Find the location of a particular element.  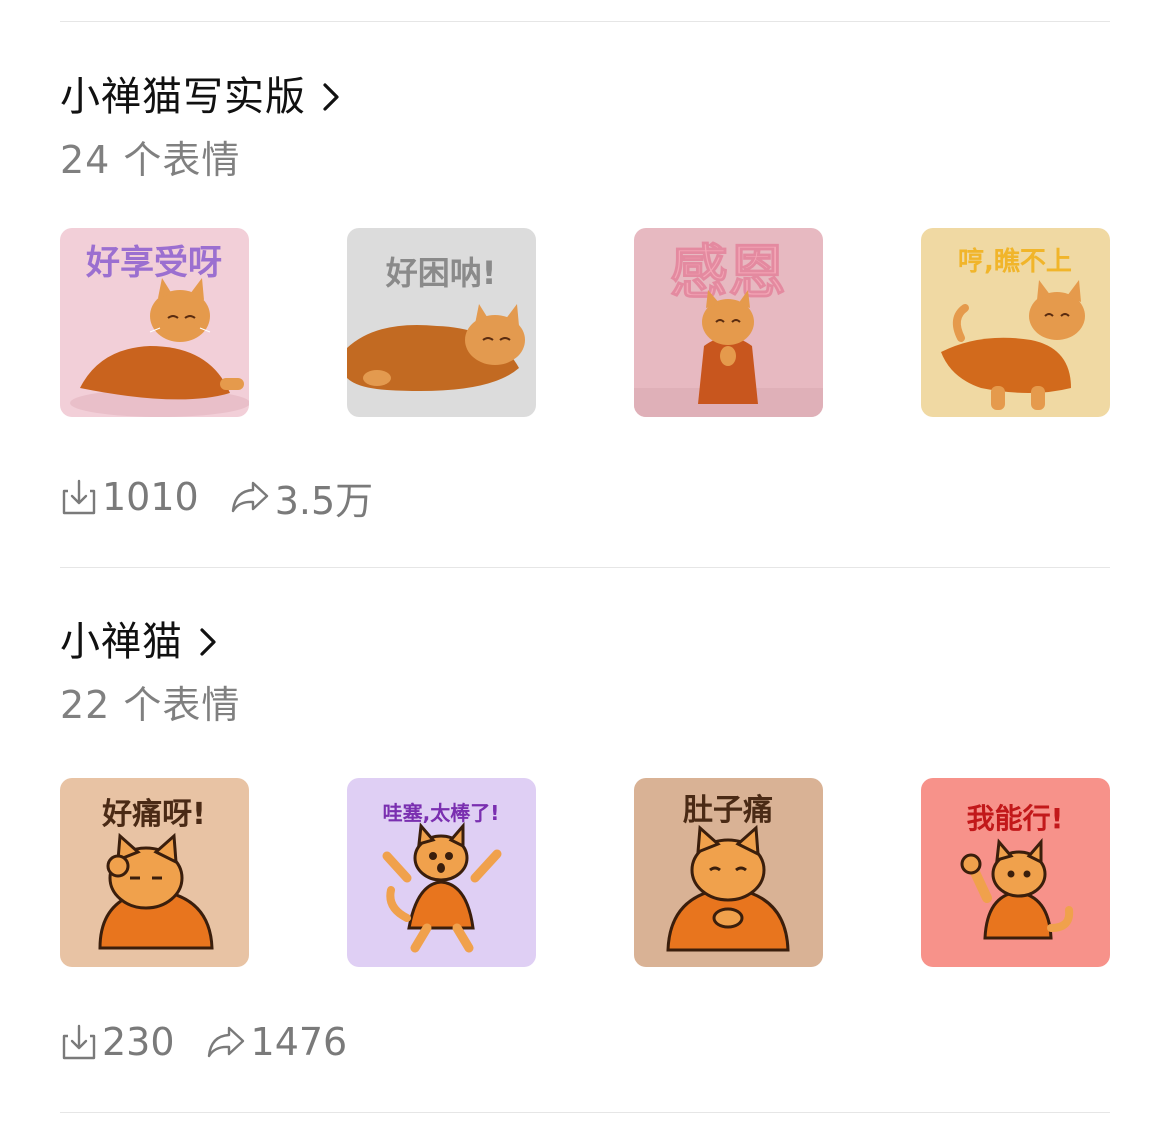

sticker-thumbnail: 我能行! is located at coordinates (1015, 872).